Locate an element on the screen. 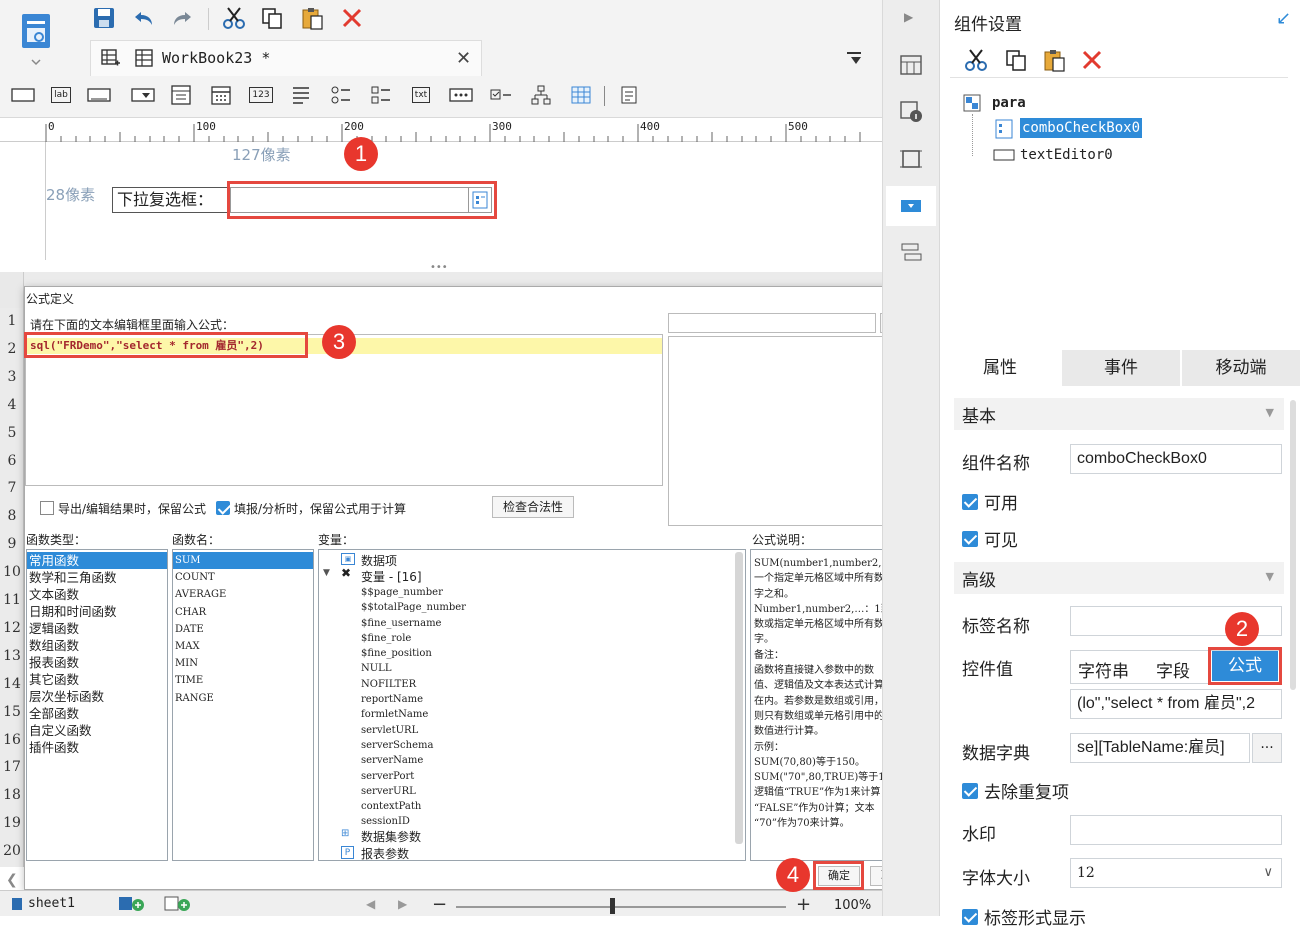 The width and height of the screenshot is (1300, 929). func-name-item: CHAR is located at coordinates (243, 612).